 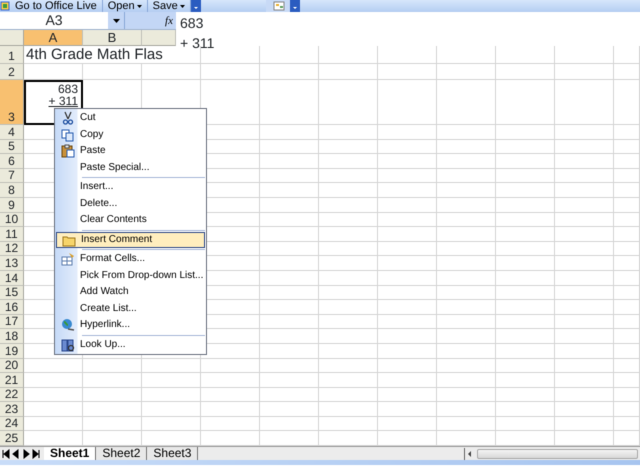 I want to click on row-header: 19, so click(x=12, y=351).